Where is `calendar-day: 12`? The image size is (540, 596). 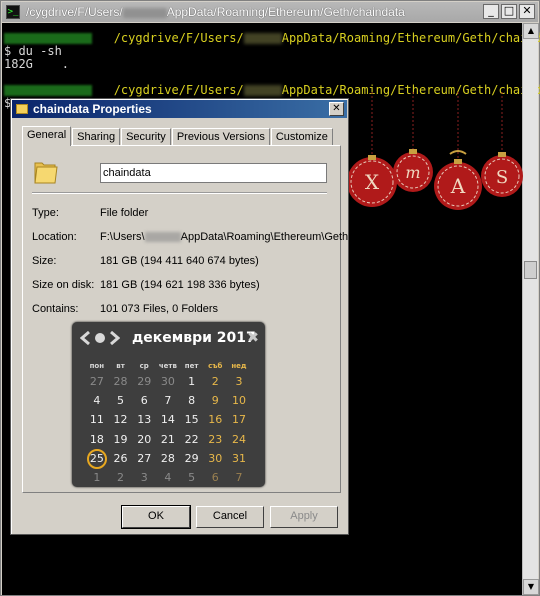
calendar-day: 12 is located at coordinates (121, 419).